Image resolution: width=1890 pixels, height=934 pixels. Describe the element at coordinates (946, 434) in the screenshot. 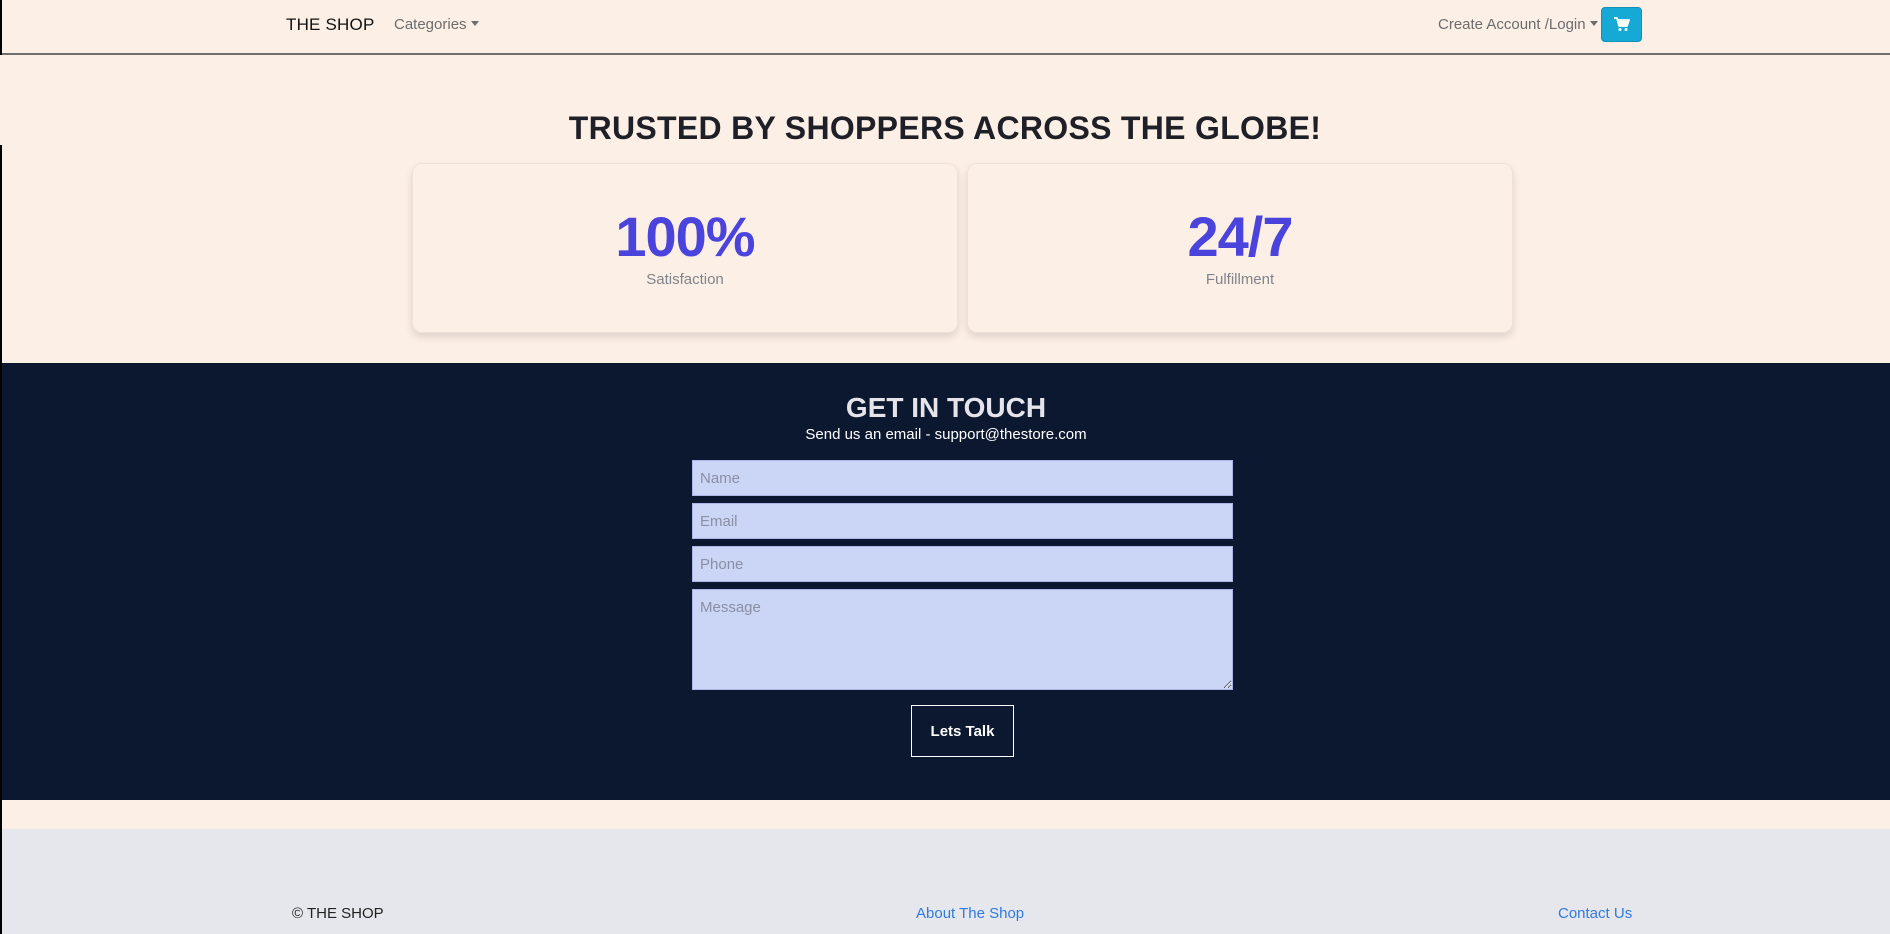

I see `contact-subtitle: Send us an email - support@thestore.com` at that location.